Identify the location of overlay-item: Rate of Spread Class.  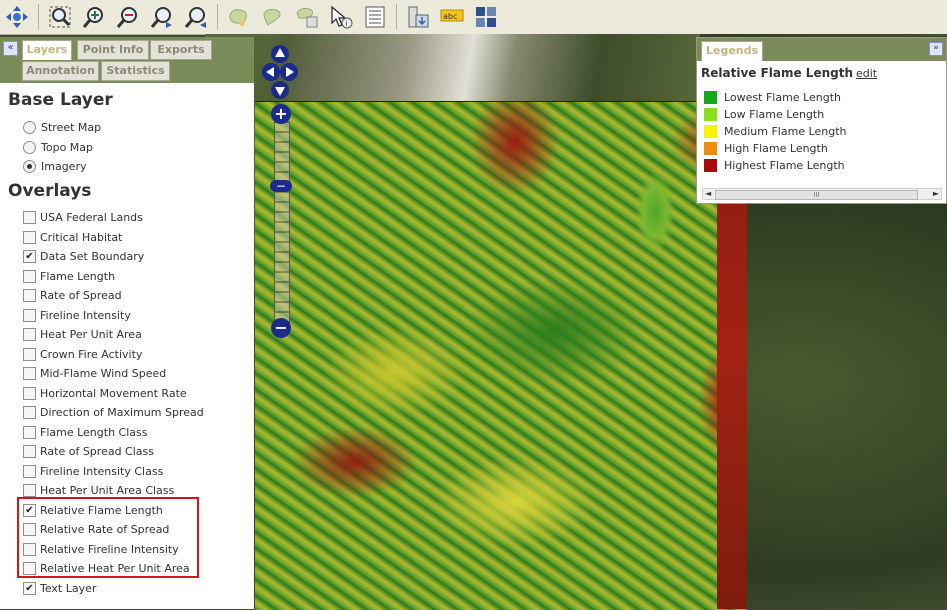
(88, 451).